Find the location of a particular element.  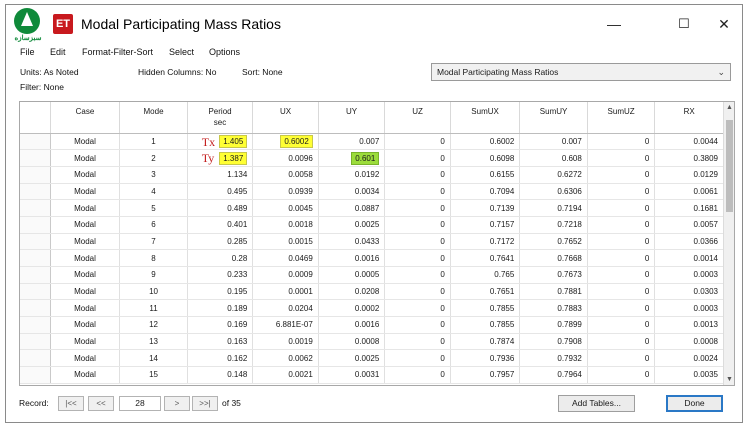

table-cell: 0.7957 is located at coordinates (485, 375).